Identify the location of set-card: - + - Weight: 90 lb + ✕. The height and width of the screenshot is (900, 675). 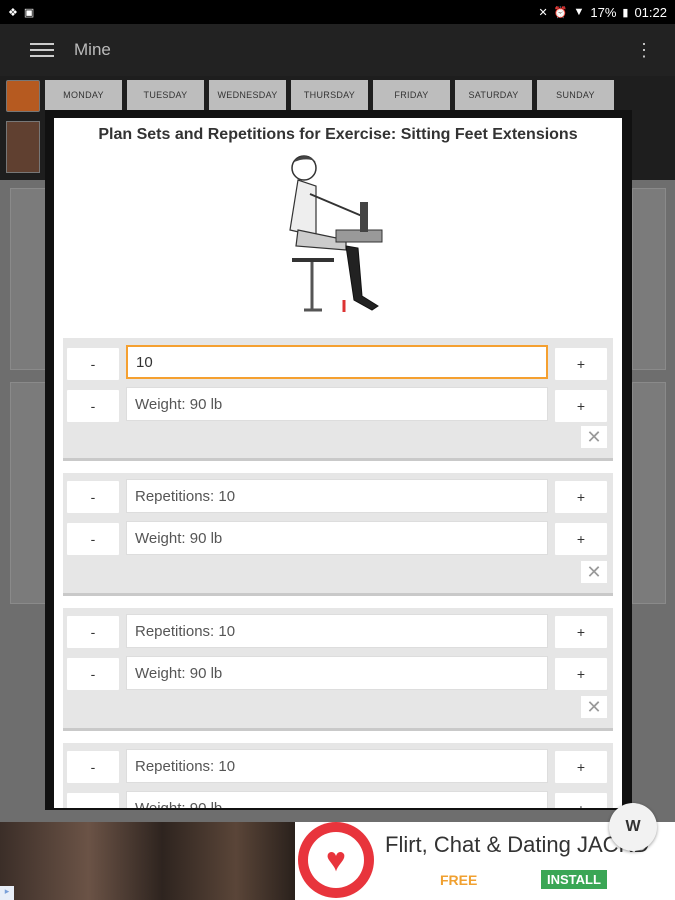
(338, 399).